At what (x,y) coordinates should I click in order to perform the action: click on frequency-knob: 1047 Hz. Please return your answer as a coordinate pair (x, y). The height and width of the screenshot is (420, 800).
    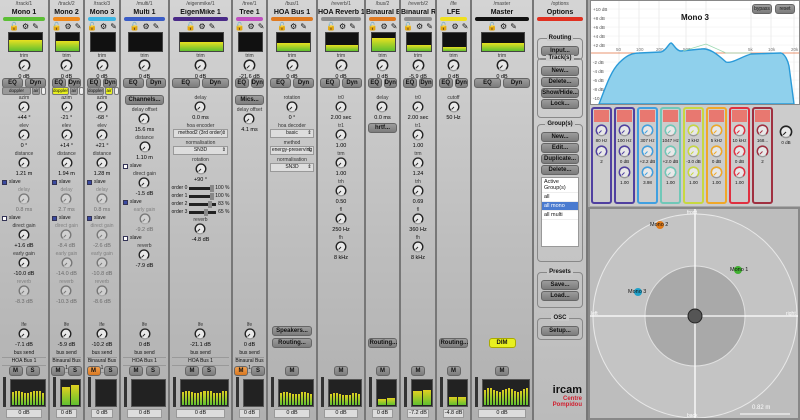
    Looking at the image, I should click on (670, 133).